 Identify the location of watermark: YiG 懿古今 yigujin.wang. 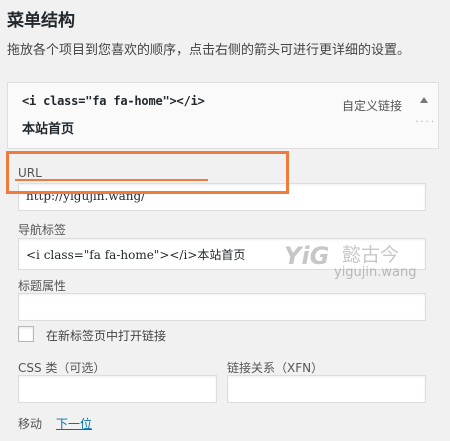
(365, 263).